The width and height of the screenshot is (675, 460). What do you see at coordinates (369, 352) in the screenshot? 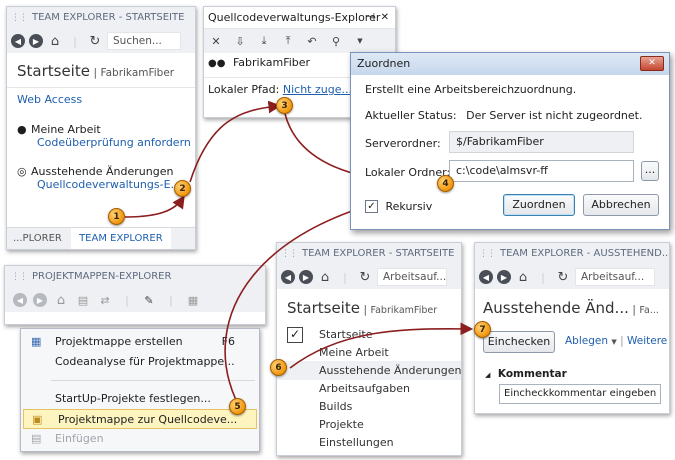
I see `nav-item-my-work: Meine Arbeit` at bounding box center [369, 352].